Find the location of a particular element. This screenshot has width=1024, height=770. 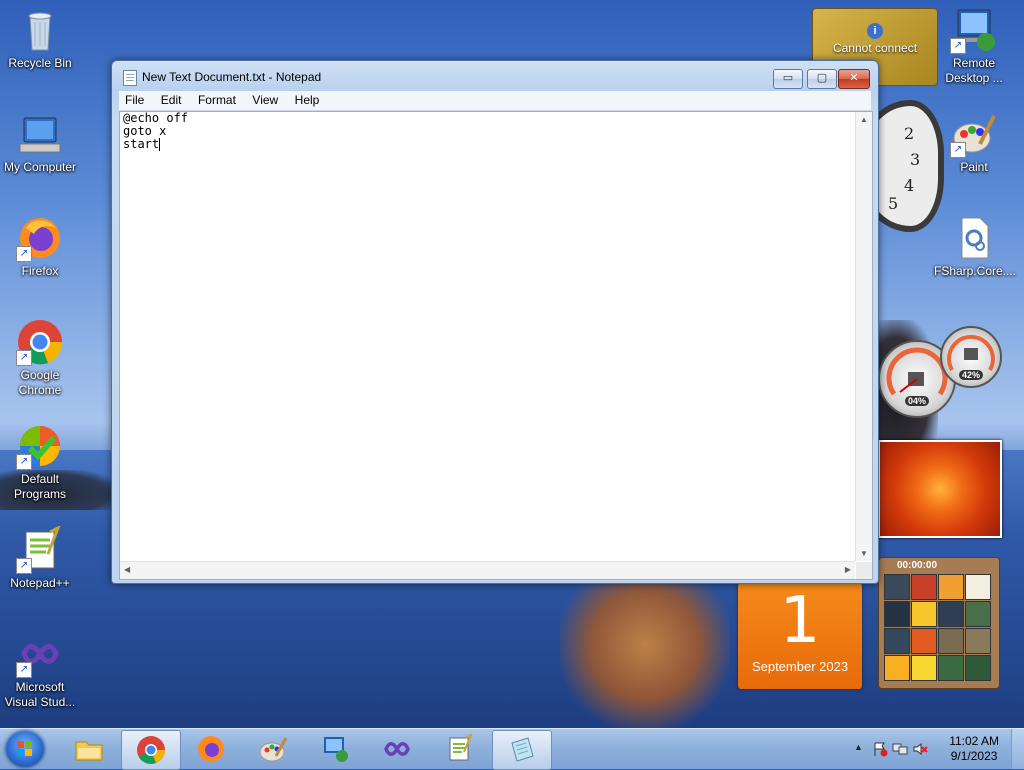

memory-percent: 42% is located at coordinates (971, 375).